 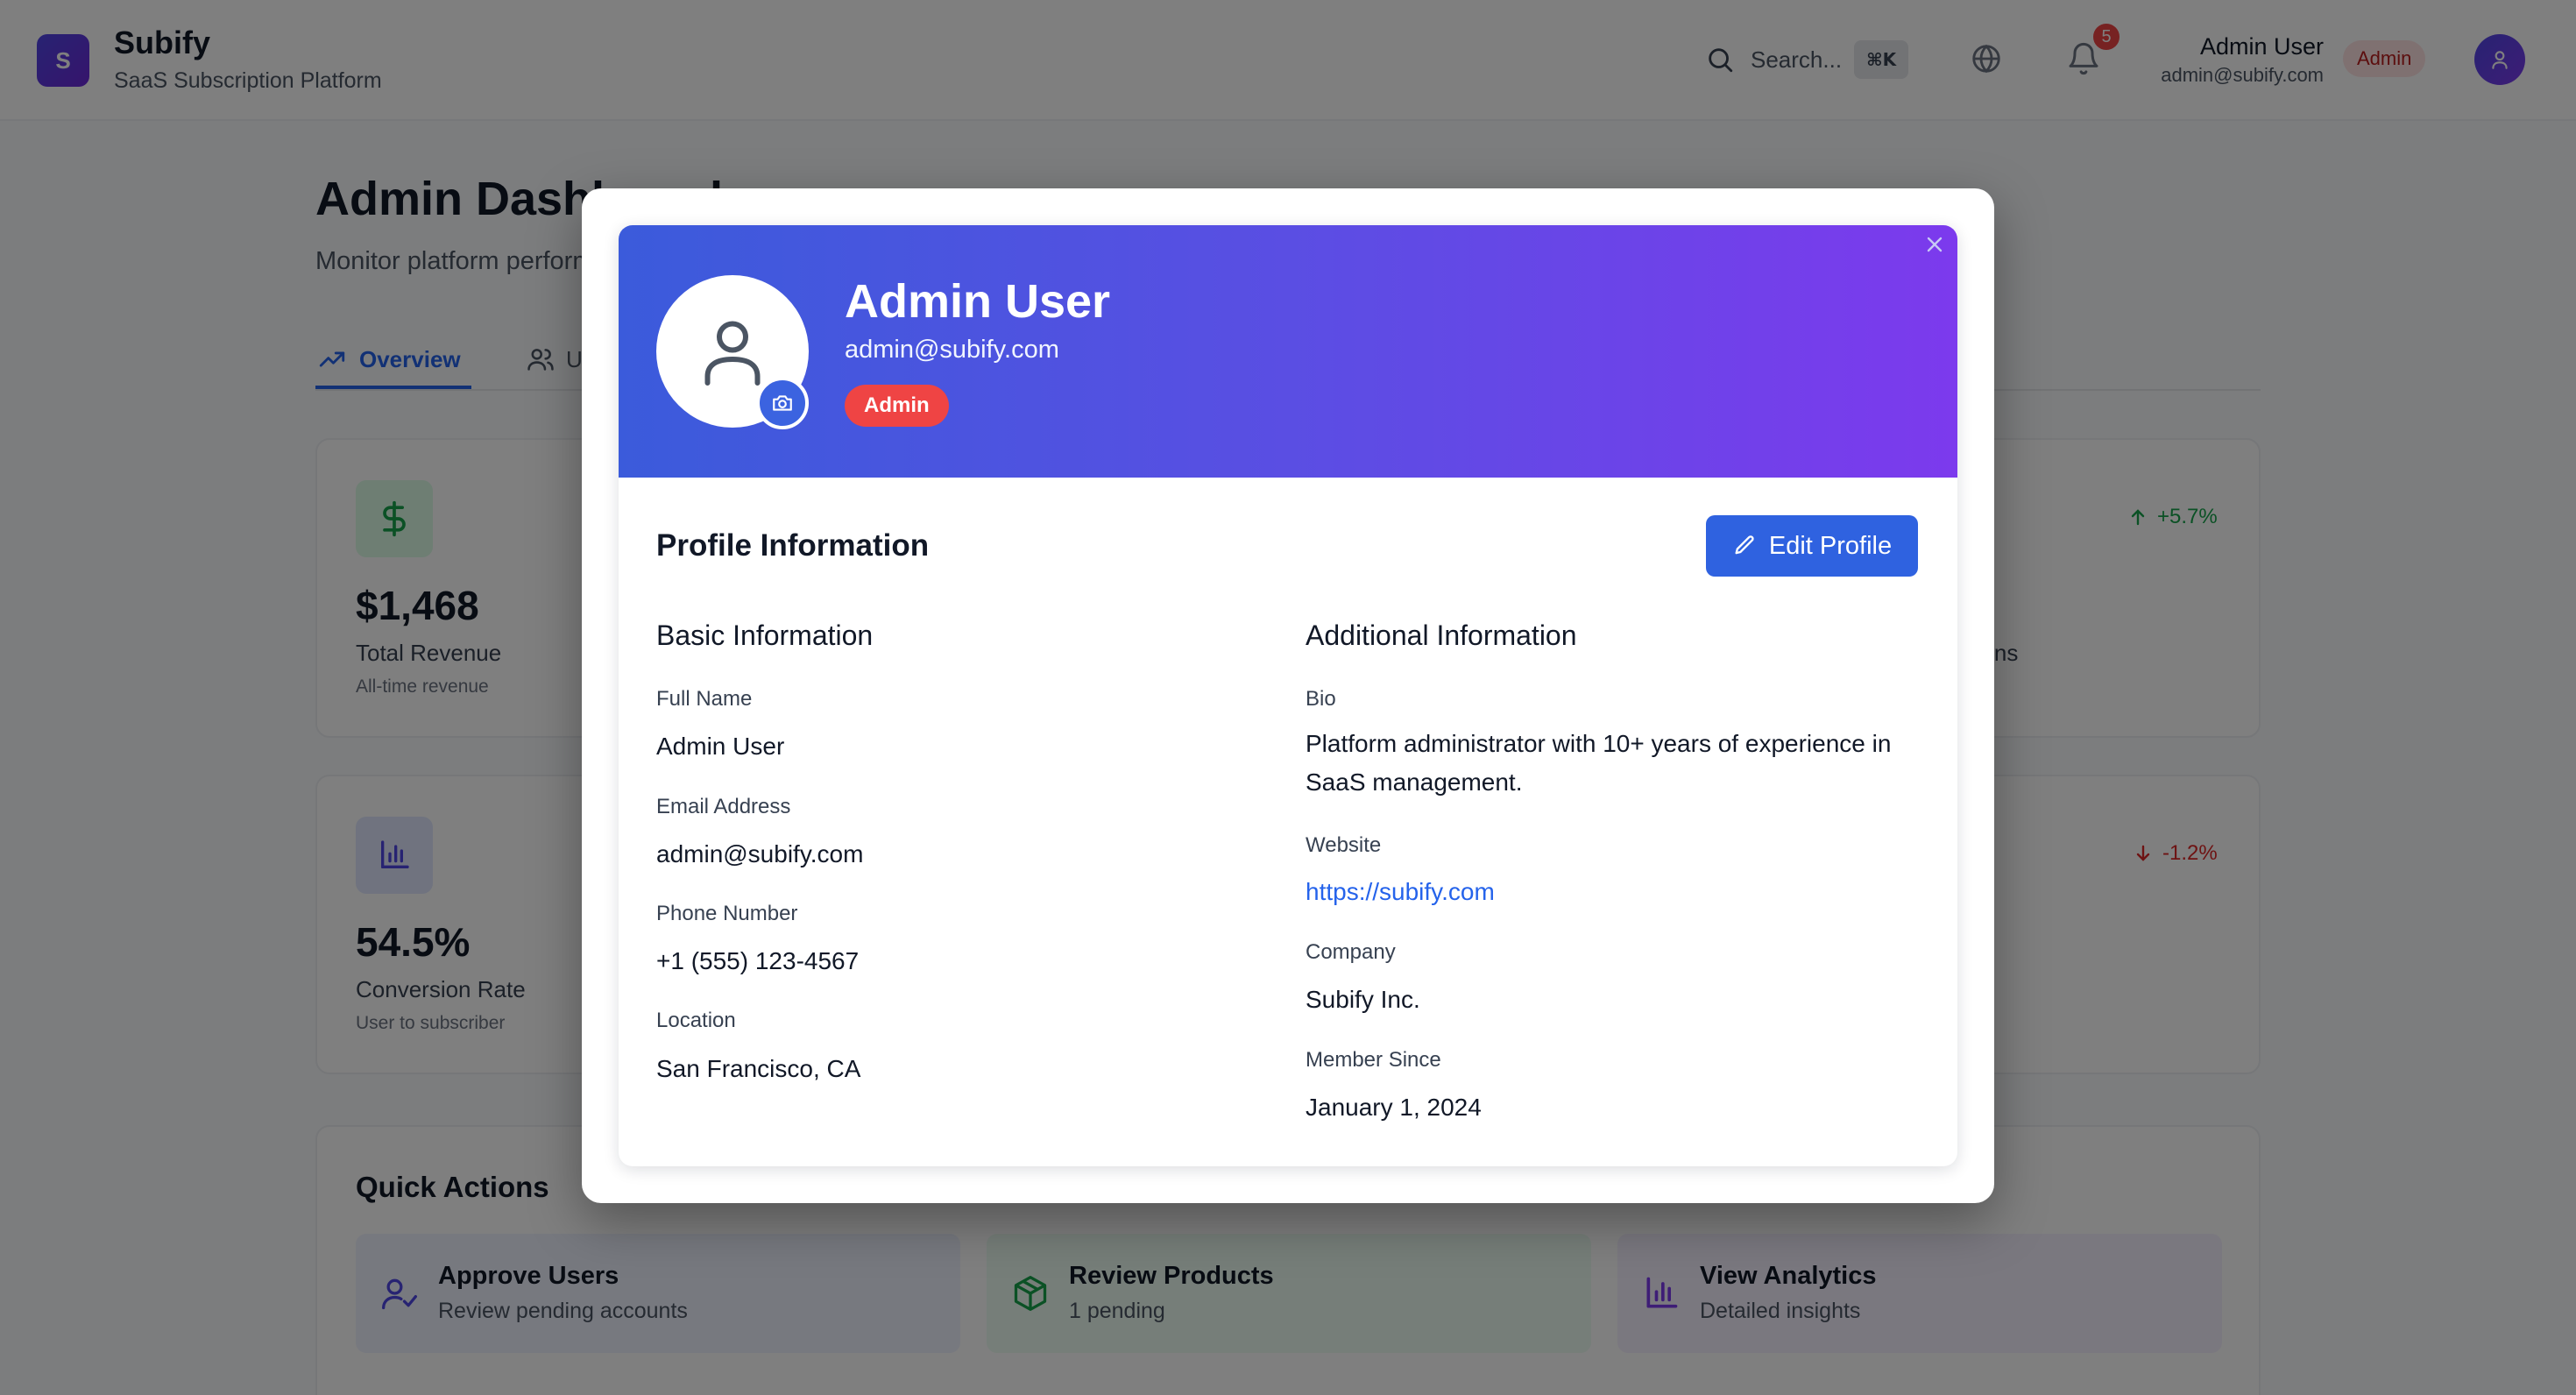 What do you see at coordinates (765, 635) in the screenshot?
I see `basic-info-title: Basic Information` at bounding box center [765, 635].